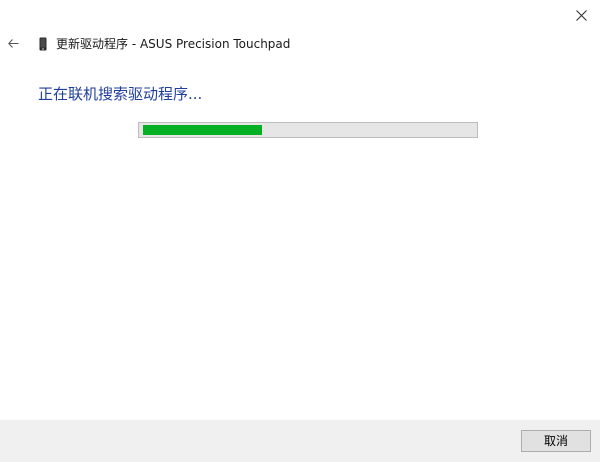 The height and width of the screenshot is (462, 600). Describe the element at coordinates (43, 44) in the screenshot. I see `device-icon` at that location.